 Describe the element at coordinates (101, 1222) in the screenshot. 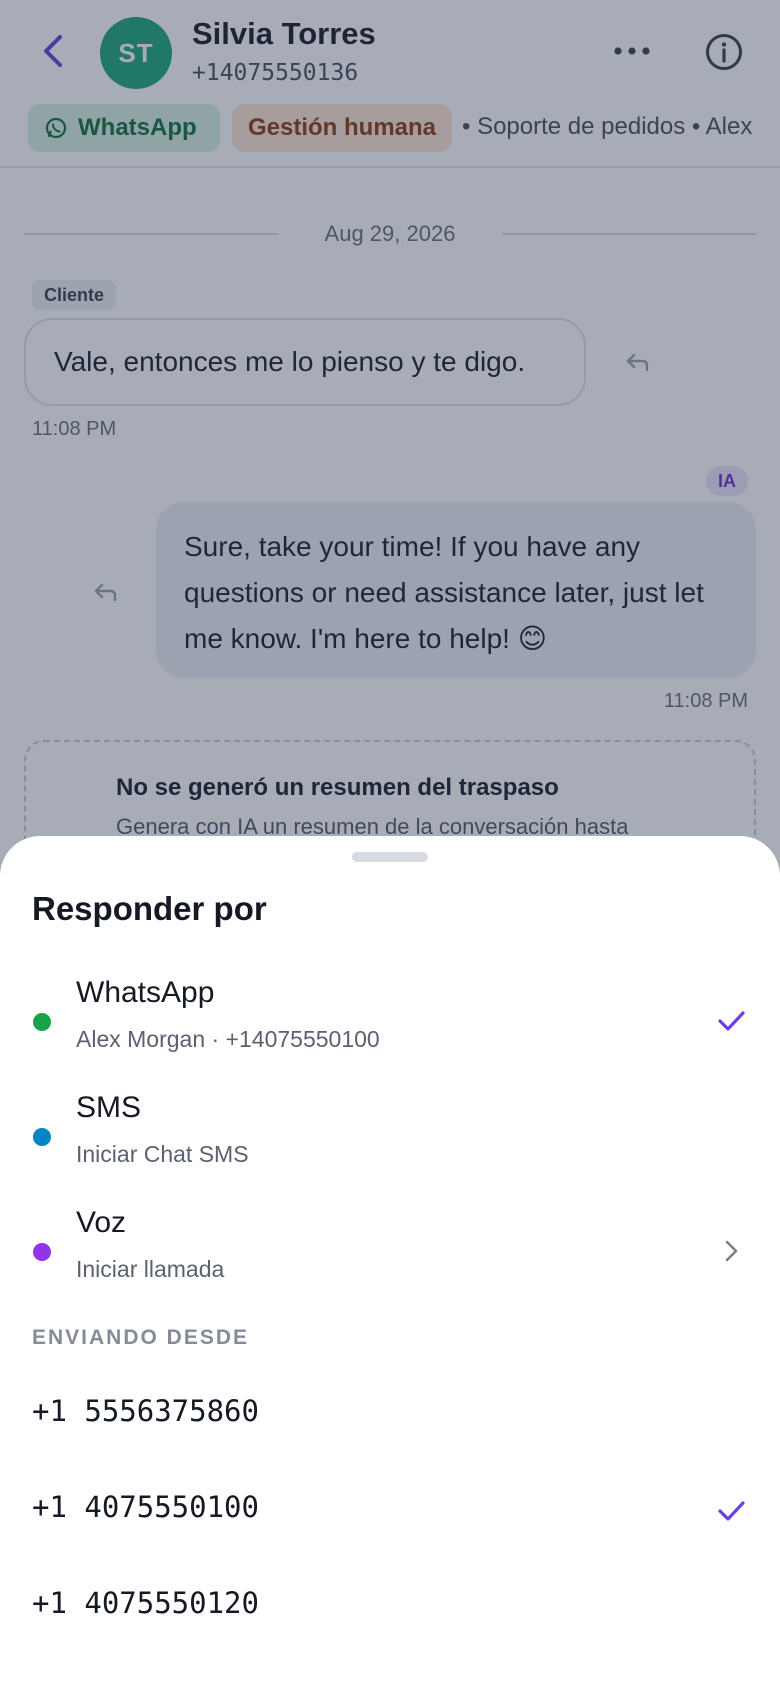

I see `channel-option-name: Voz` at that location.